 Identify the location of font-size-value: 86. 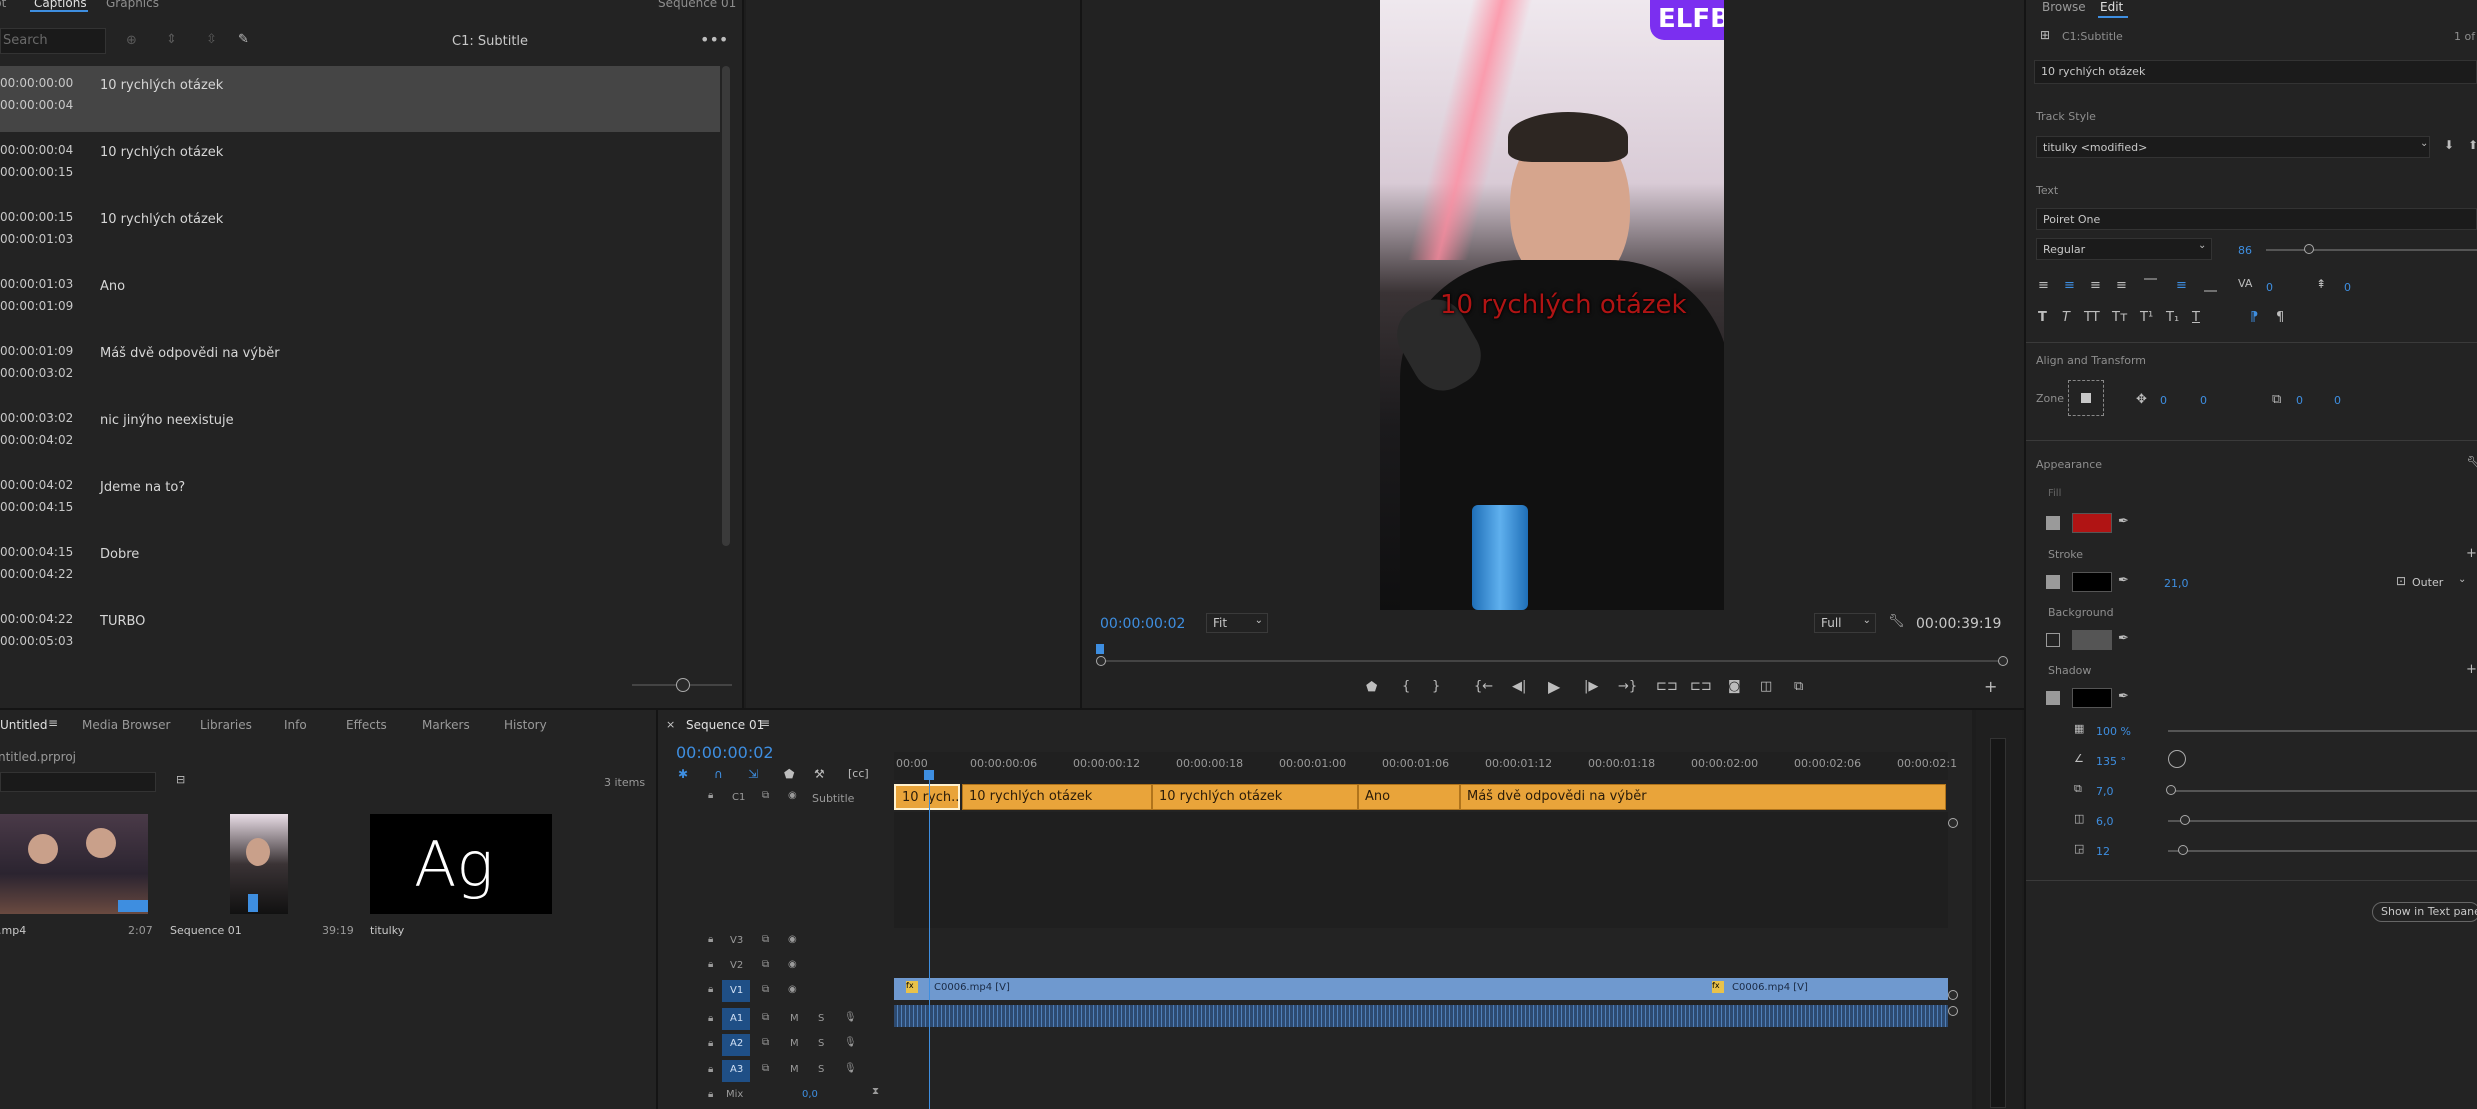
(2245, 250).